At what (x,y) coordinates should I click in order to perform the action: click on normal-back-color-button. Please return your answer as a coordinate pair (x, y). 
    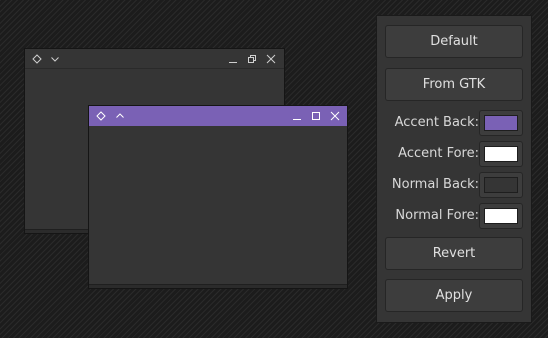
    Looking at the image, I should click on (501, 185).